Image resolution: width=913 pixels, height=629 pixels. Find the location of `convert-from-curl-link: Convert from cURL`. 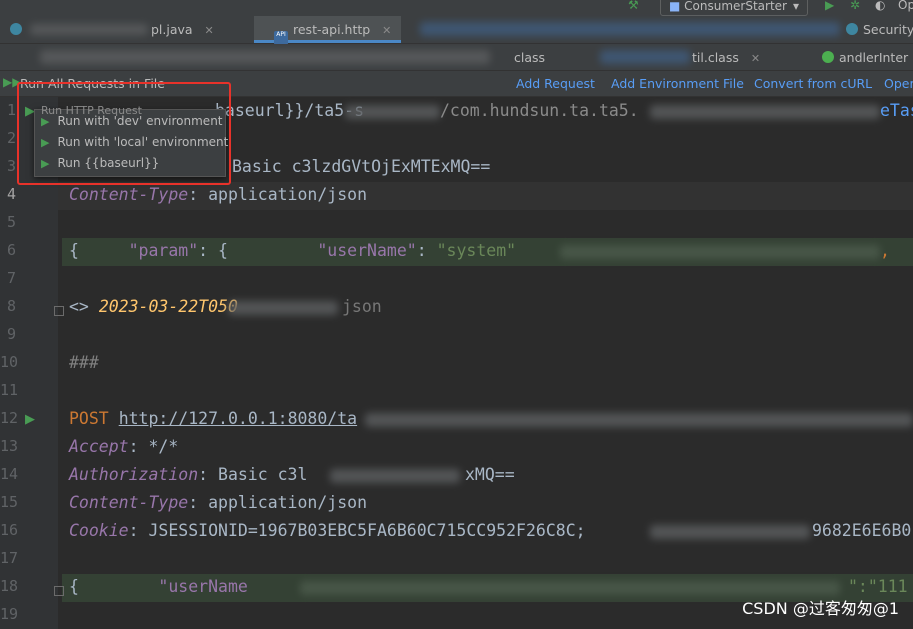

convert-from-curl-link: Convert from cURL is located at coordinates (813, 83).